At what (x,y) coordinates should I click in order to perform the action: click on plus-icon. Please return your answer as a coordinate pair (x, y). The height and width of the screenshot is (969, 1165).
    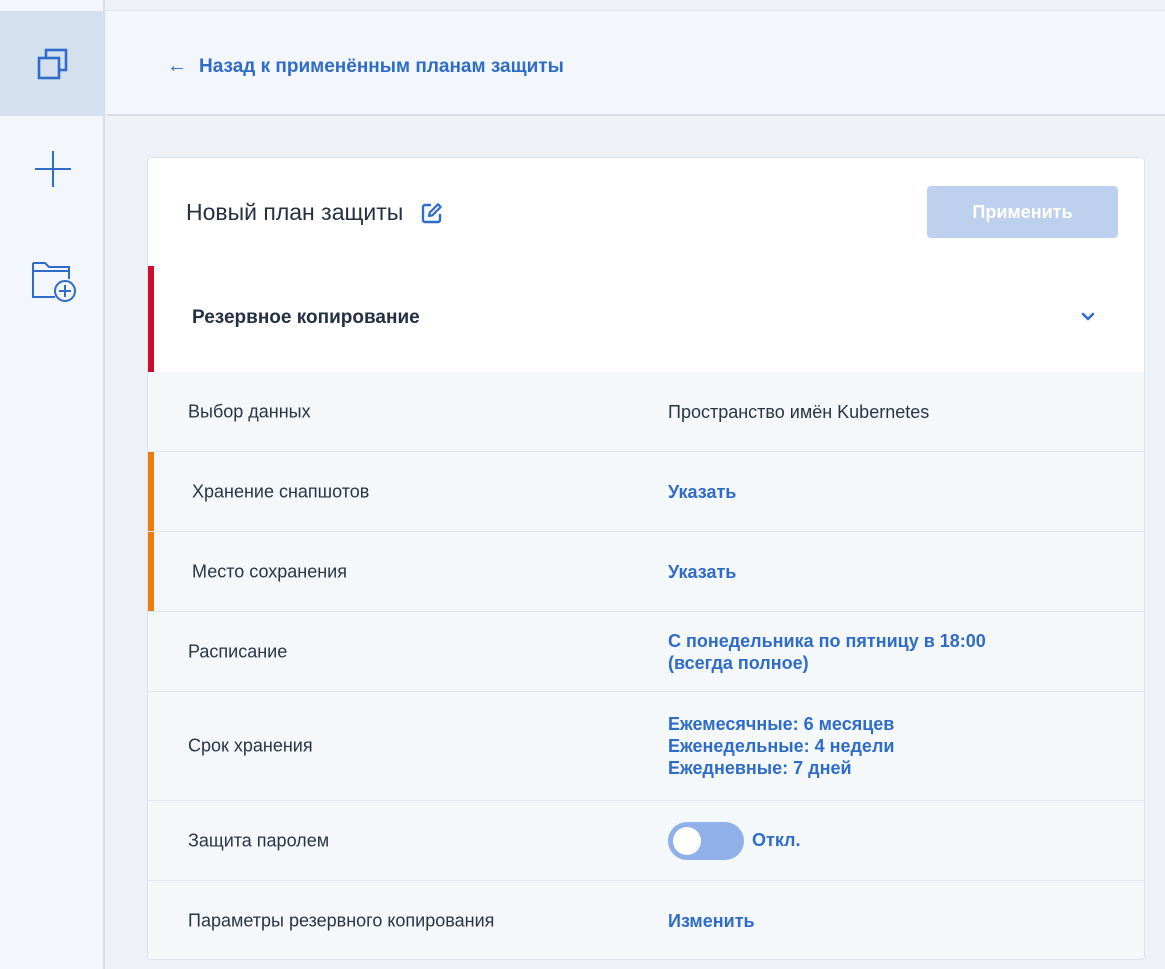
    Looking at the image, I should click on (52, 168).